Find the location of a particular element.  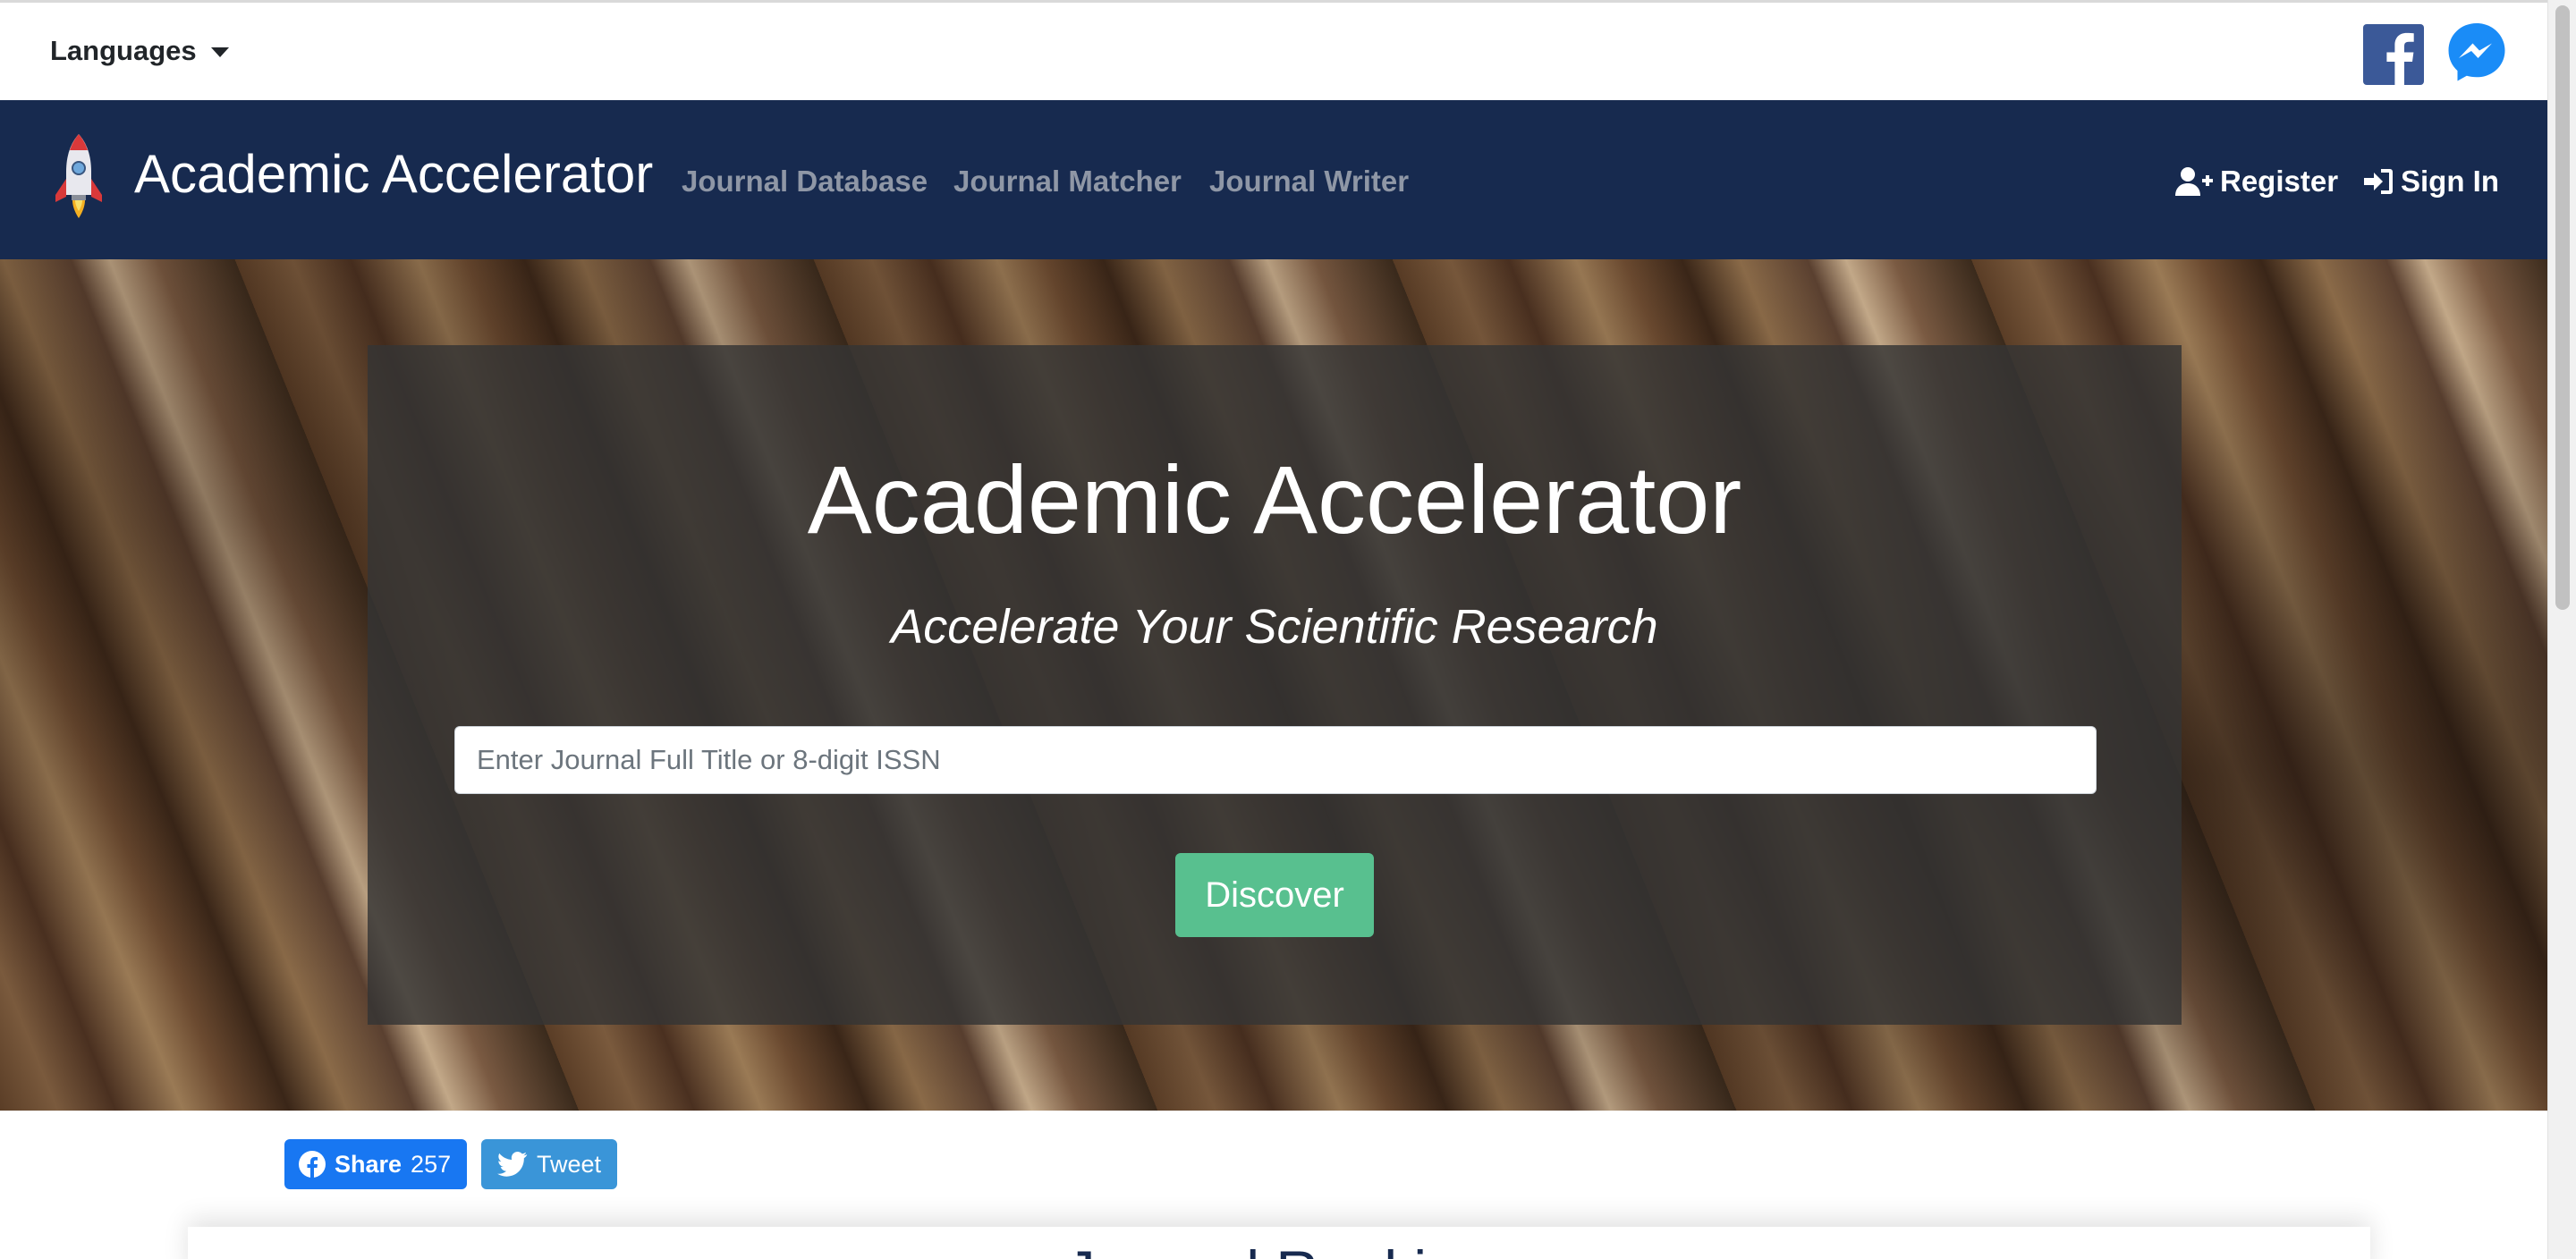

facebook-share-label: Share is located at coordinates (368, 1164).